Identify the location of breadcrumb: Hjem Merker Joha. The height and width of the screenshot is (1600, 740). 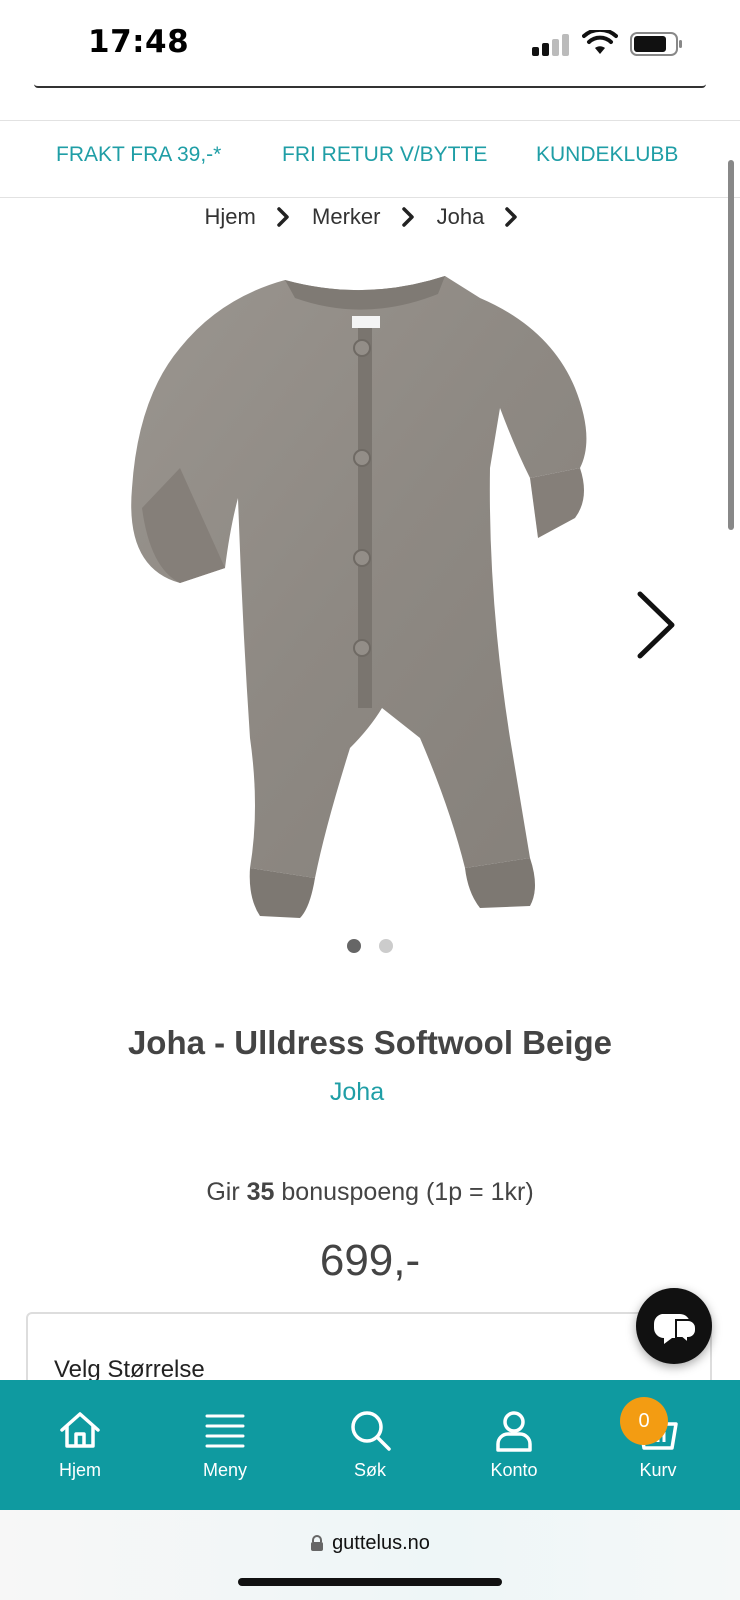
(370, 224).